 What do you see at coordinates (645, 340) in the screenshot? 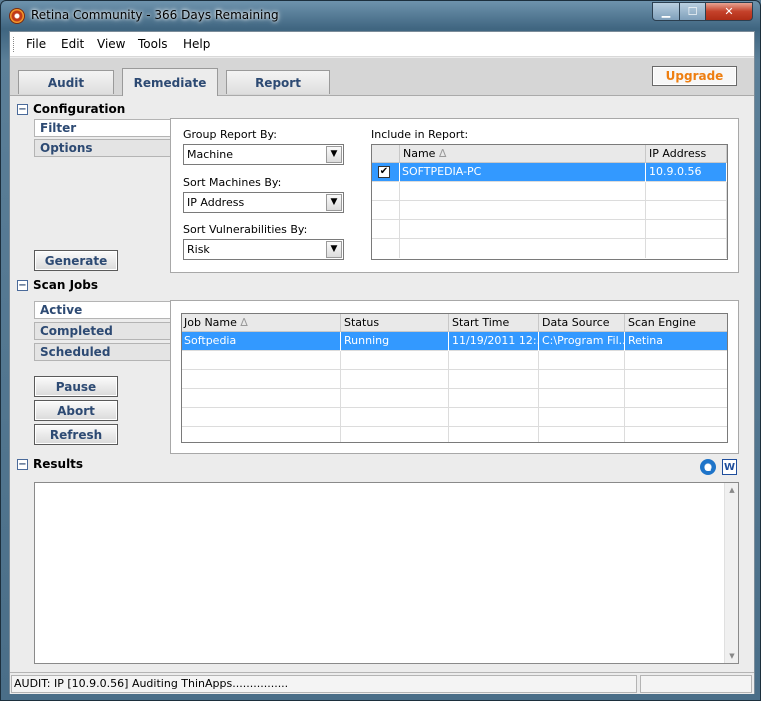
I see `job-engine-cell: Retina` at bounding box center [645, 340].